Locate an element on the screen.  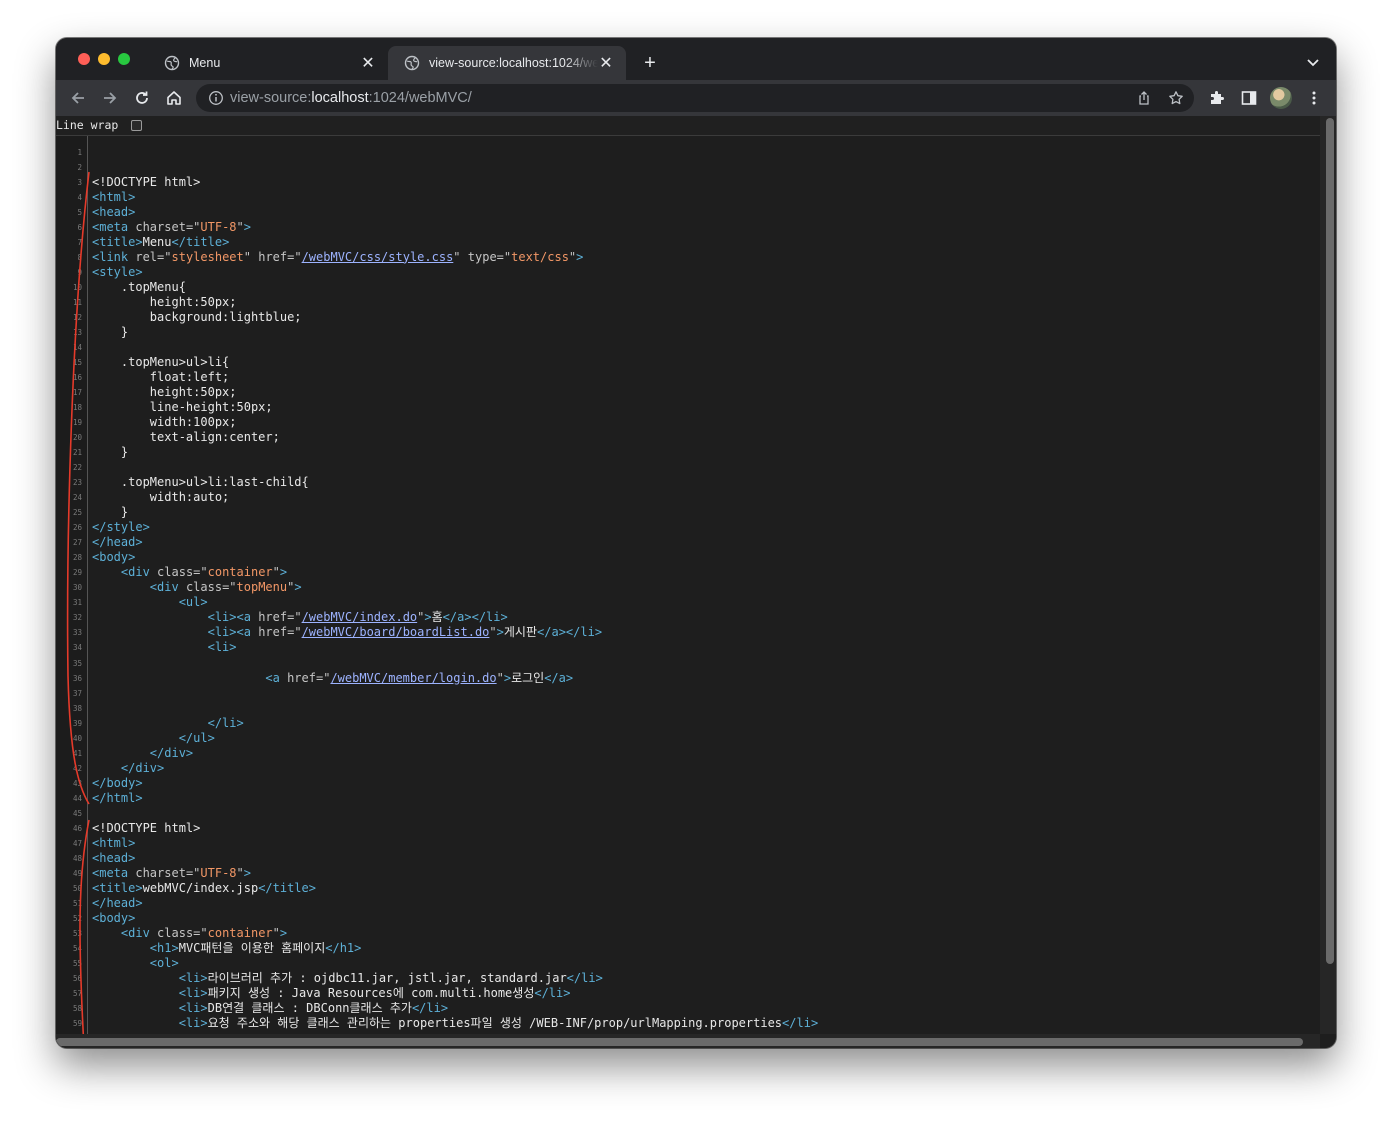
source-line: <h1>MVC패턴을 이용한 홈페이지</h1> is located at coordinates (255, 947).